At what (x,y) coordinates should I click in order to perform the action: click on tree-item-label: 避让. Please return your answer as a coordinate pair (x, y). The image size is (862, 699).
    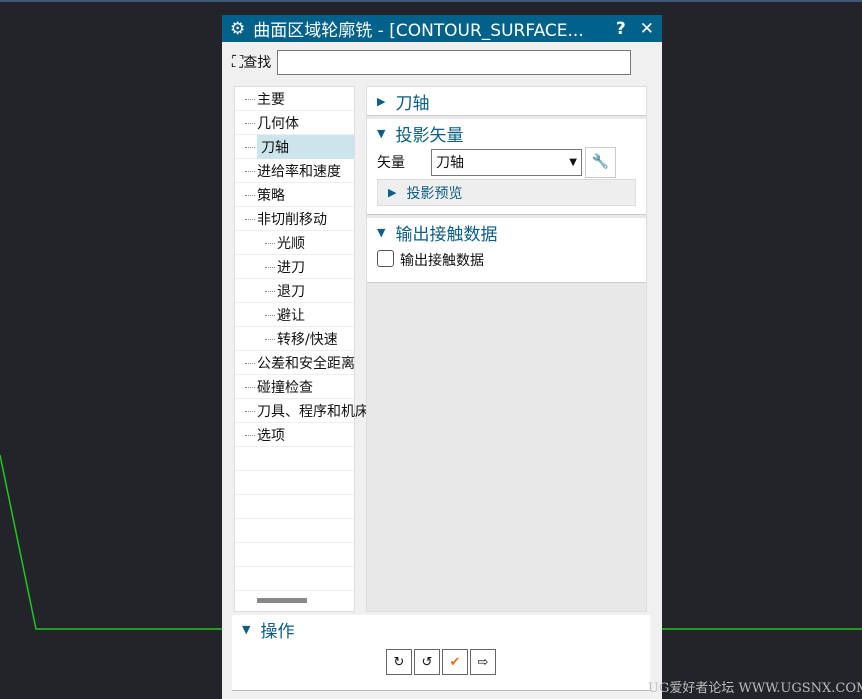
    Looking at the image, I should click on (291, 315).